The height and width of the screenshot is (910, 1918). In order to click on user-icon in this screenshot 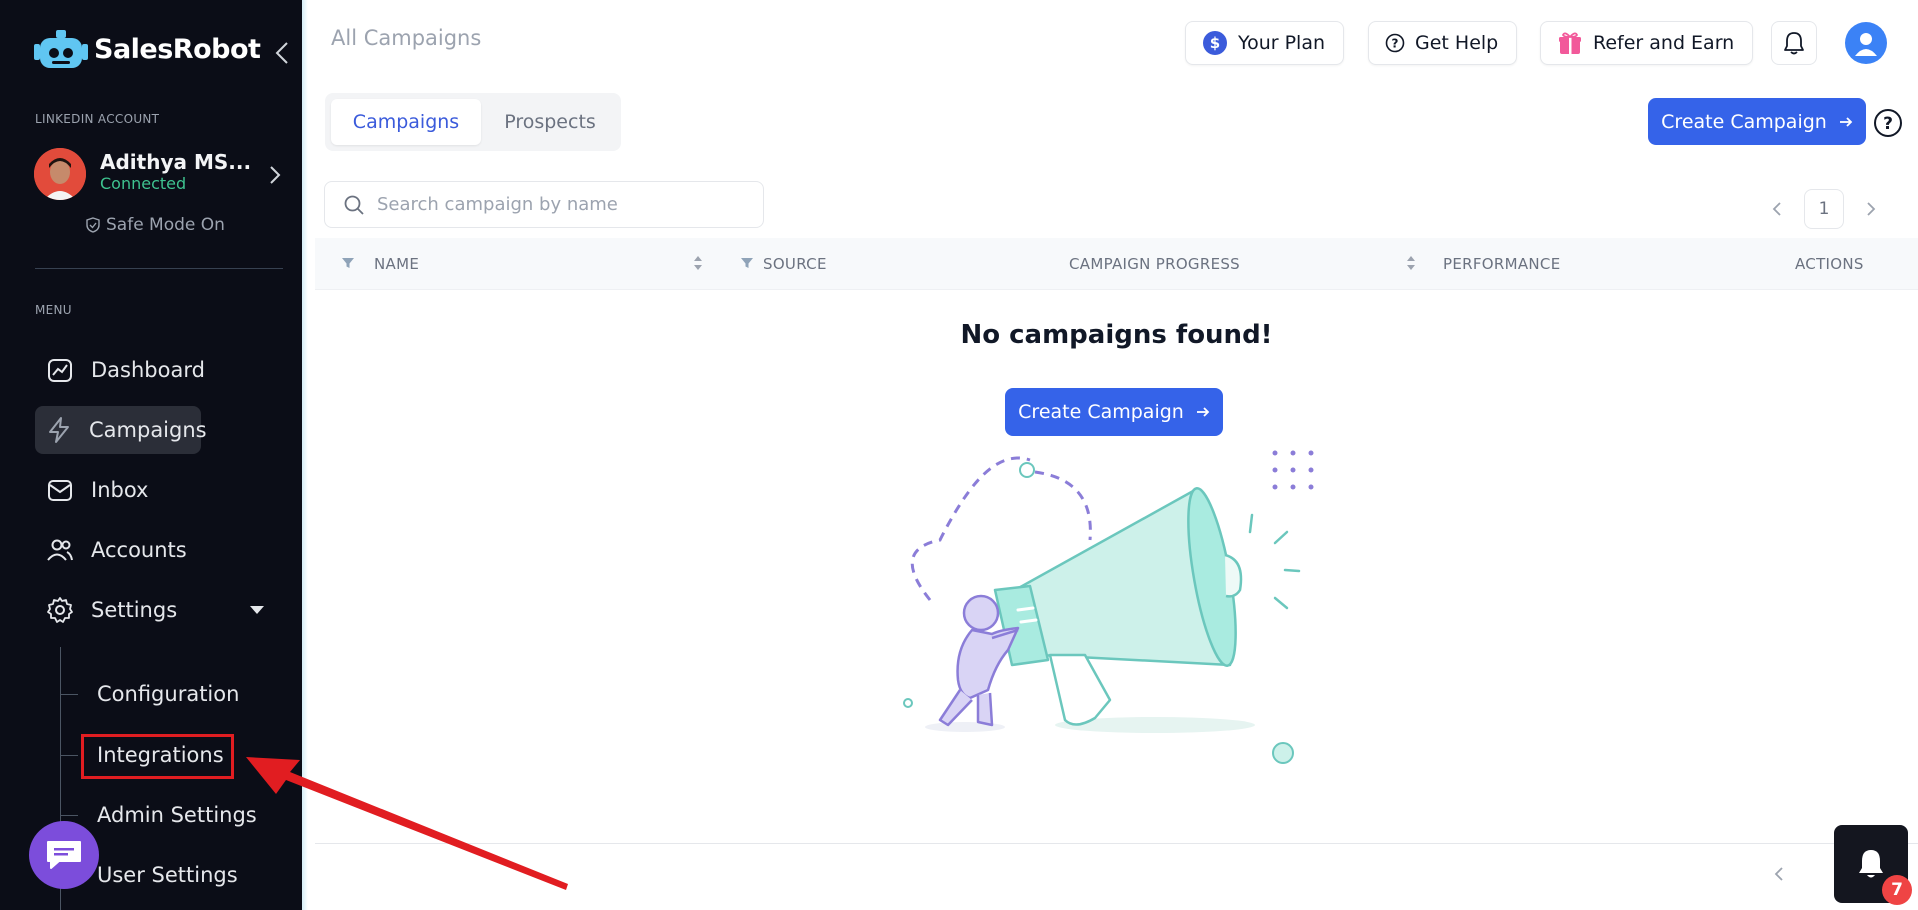, I will do `click(1866, 44)`.